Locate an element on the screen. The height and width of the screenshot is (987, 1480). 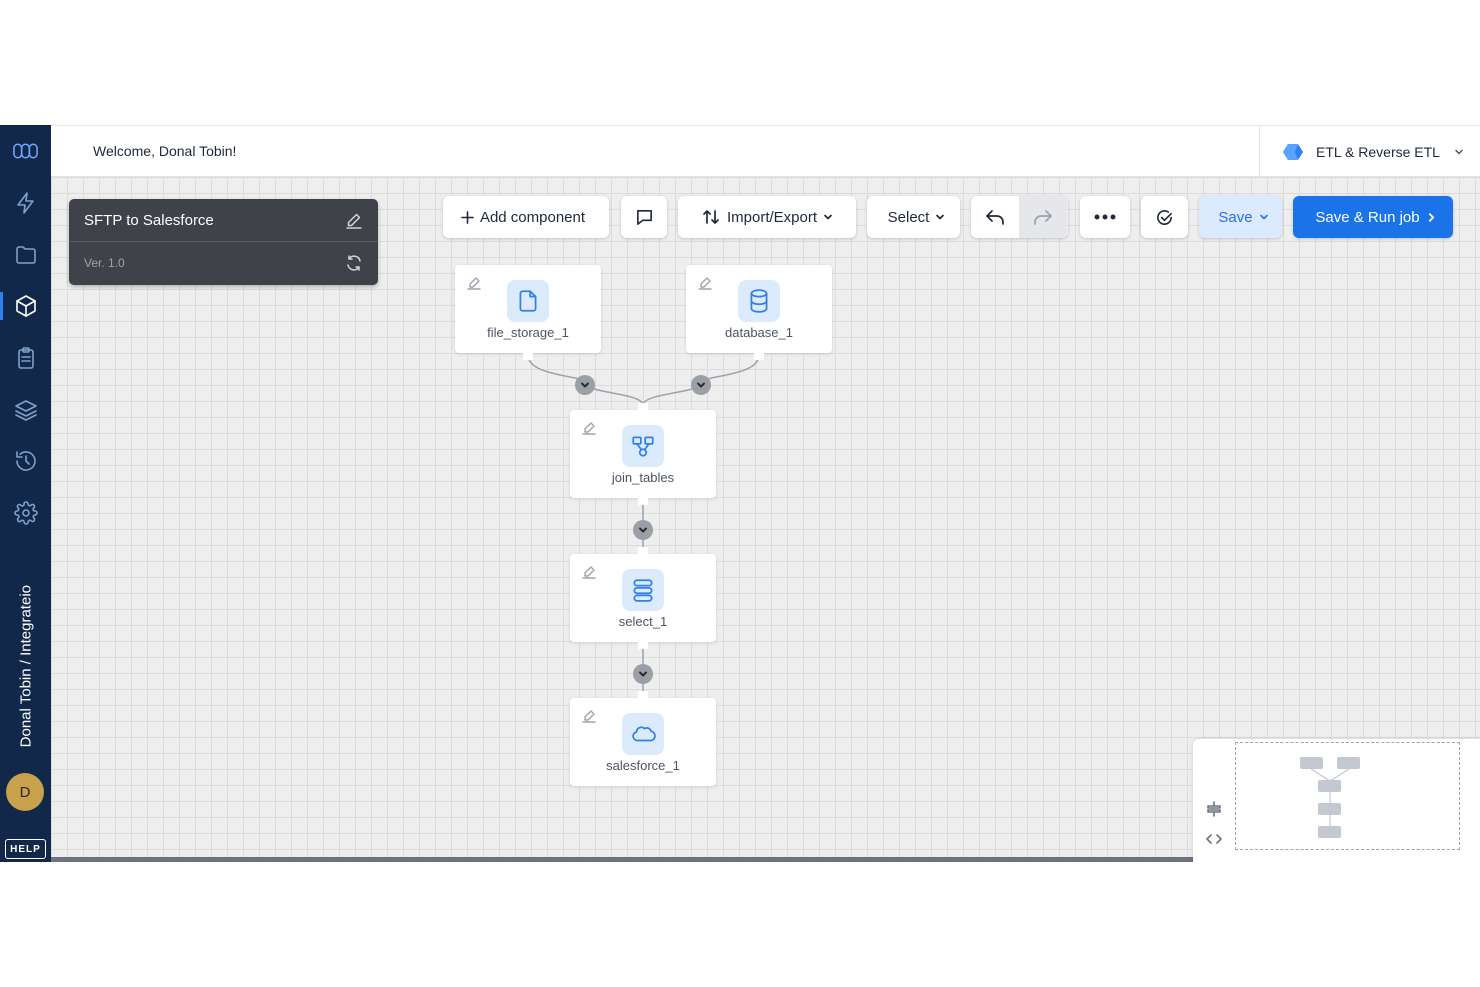
select-icon is located at coordinates (643, 590).